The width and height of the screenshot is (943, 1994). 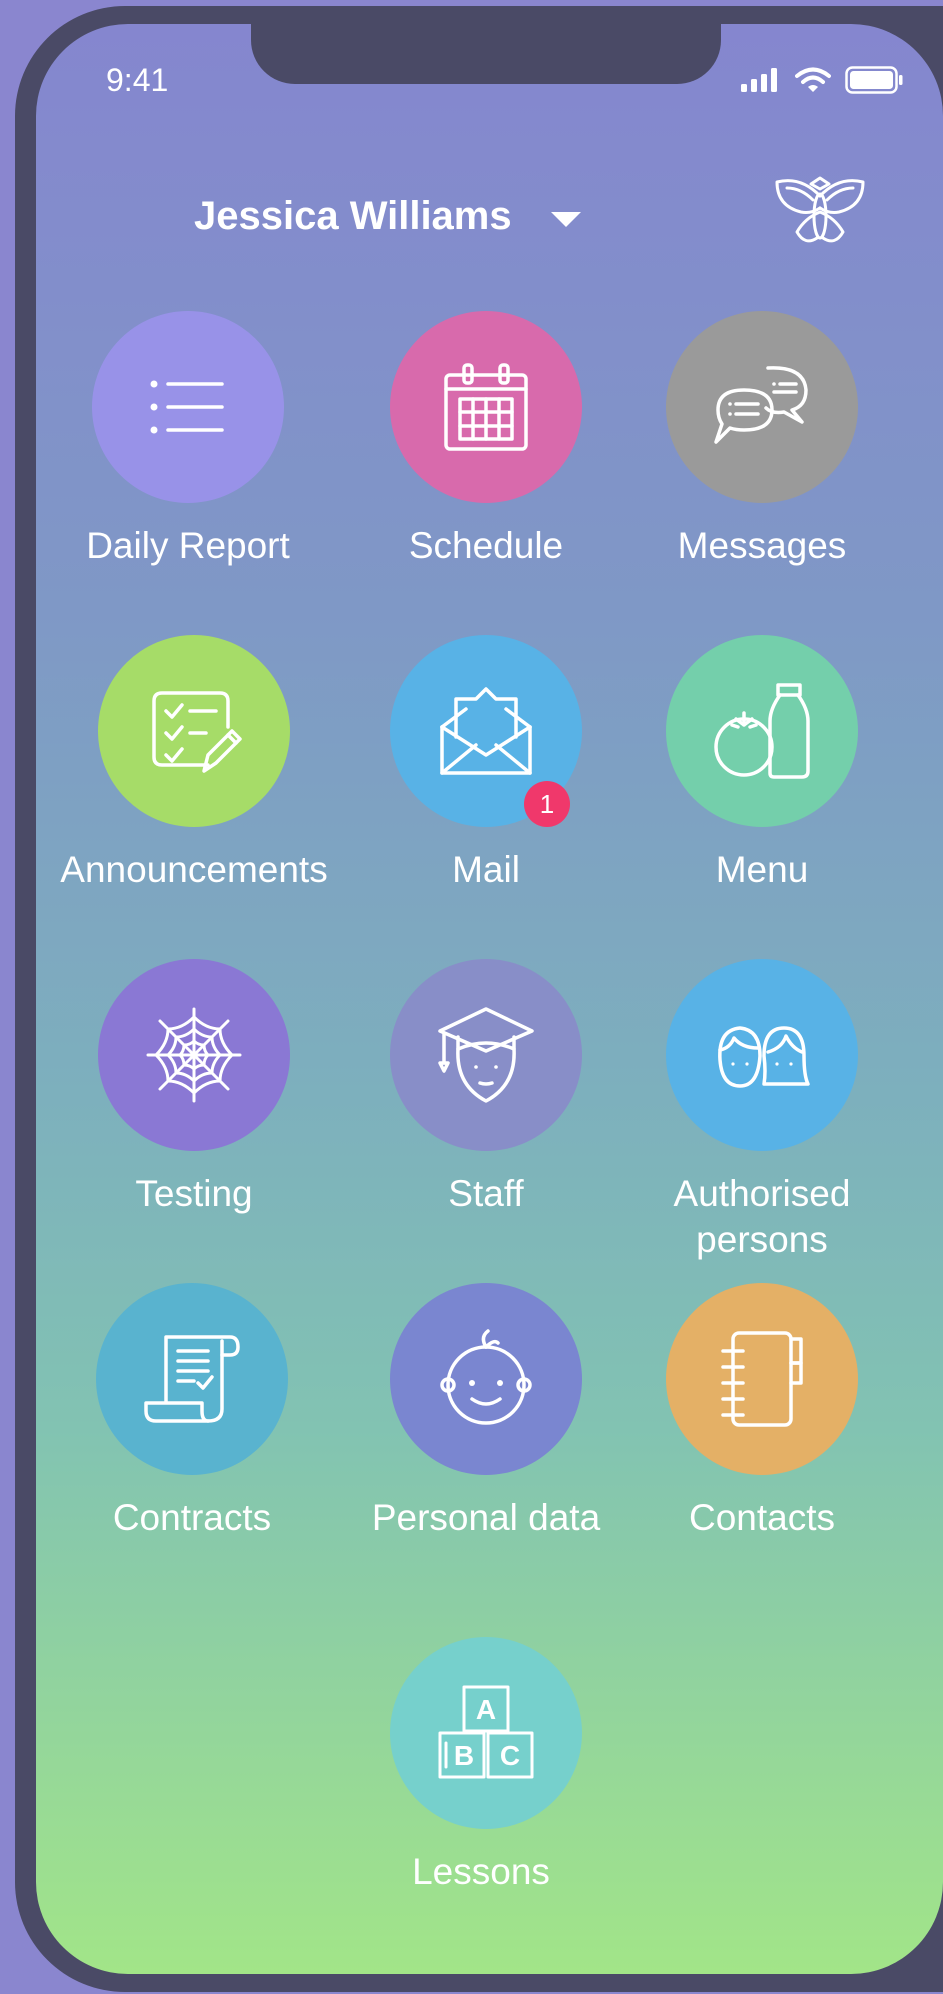 I want to click on status-time: 9:41, so click(x=137, y=80).